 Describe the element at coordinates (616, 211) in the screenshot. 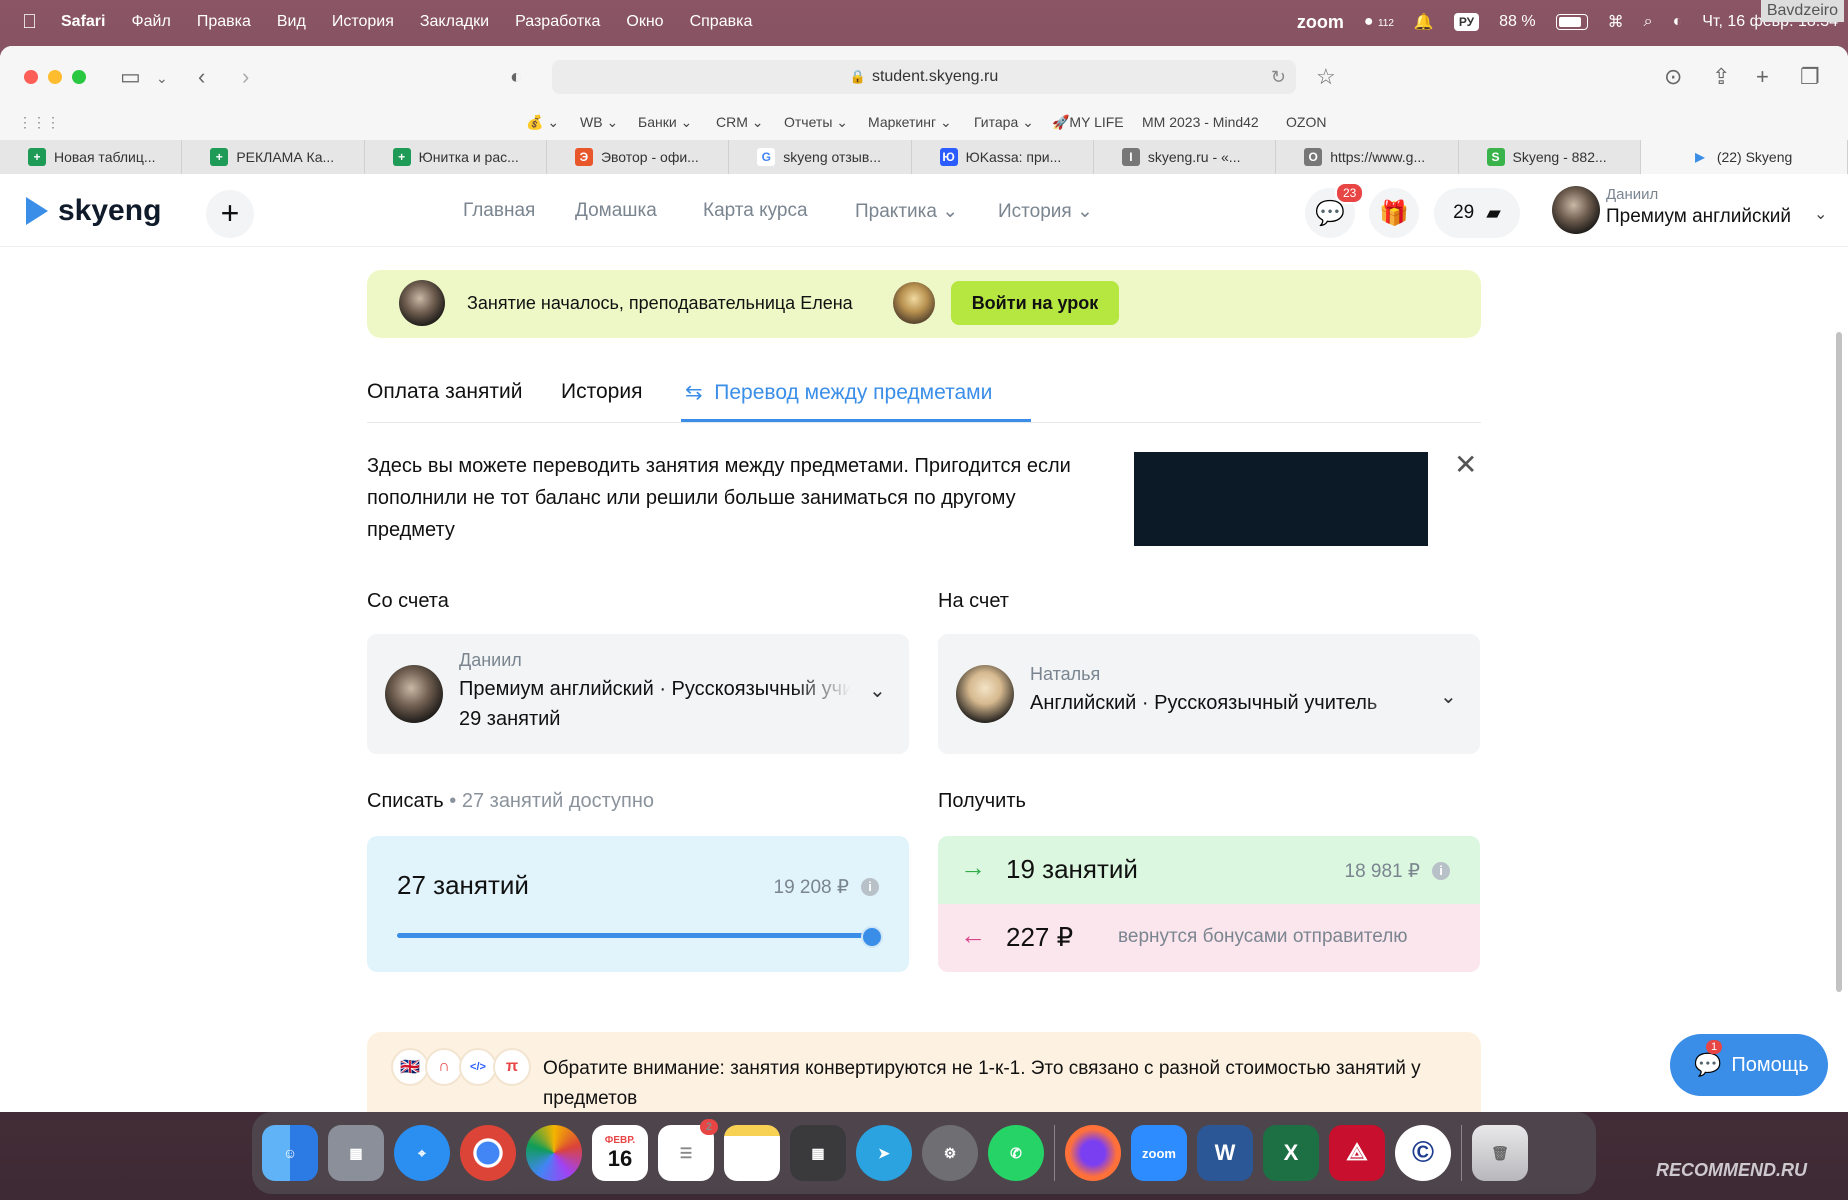

I see `nav-homework: Домашка` at that location.